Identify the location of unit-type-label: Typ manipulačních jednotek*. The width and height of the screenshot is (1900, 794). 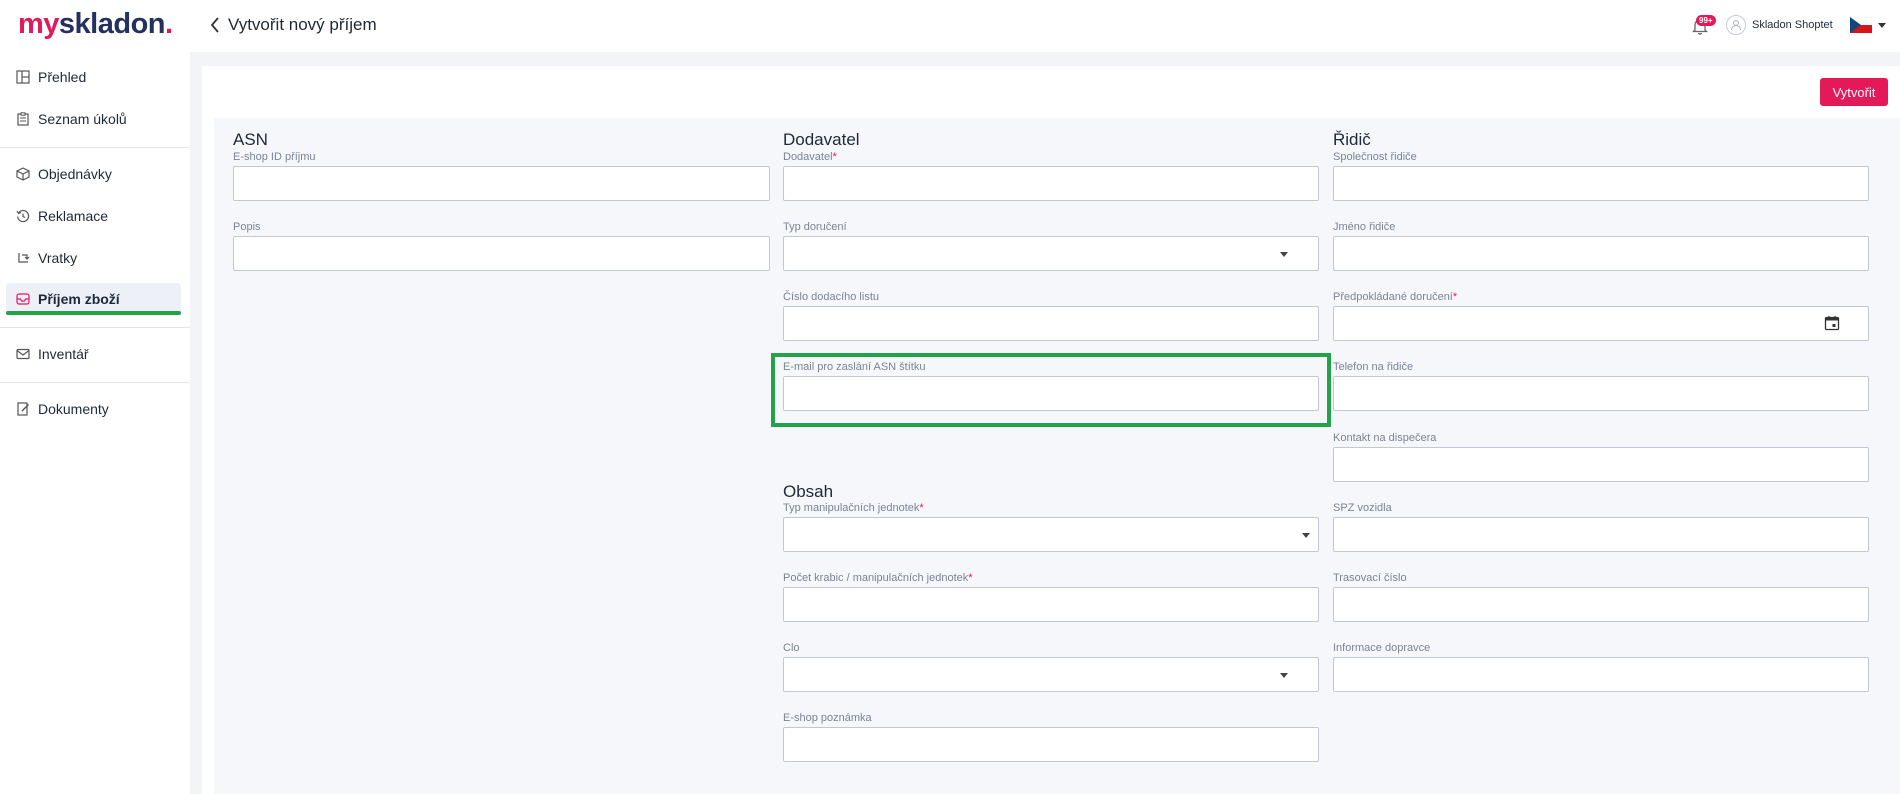
(853, 508).